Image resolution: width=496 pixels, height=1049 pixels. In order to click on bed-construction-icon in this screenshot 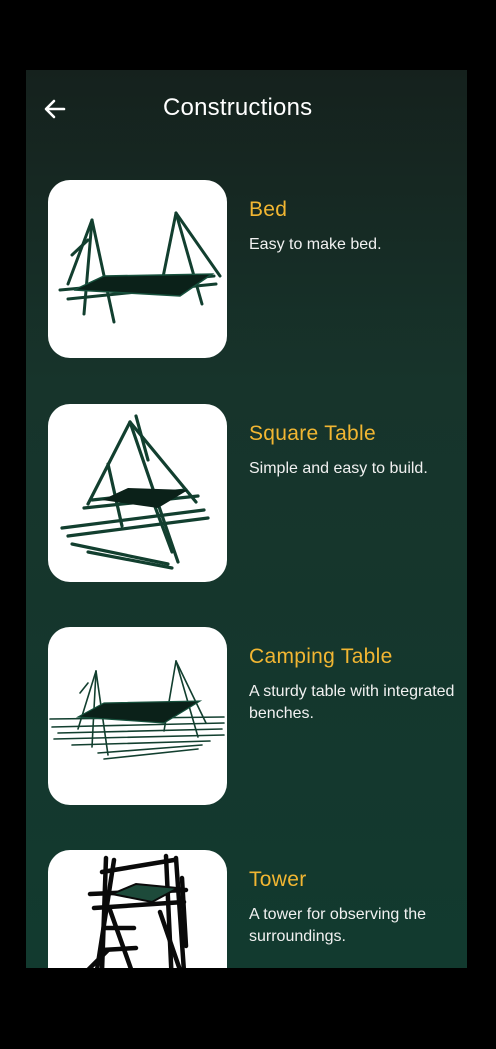, I will do `click(140, 267)`.